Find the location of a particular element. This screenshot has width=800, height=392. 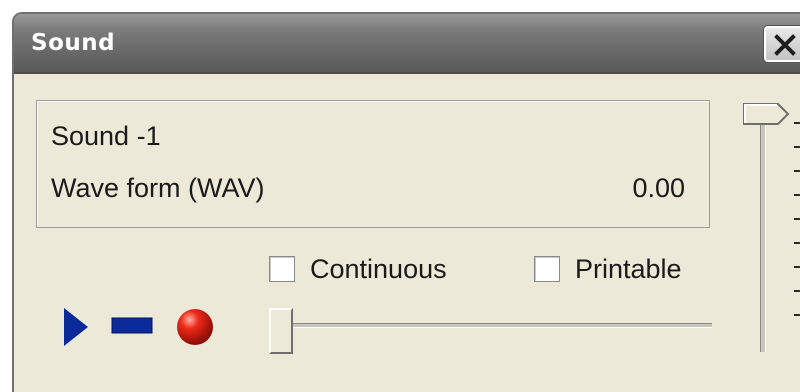

position-slider-track is located at coordinates (492, 325).